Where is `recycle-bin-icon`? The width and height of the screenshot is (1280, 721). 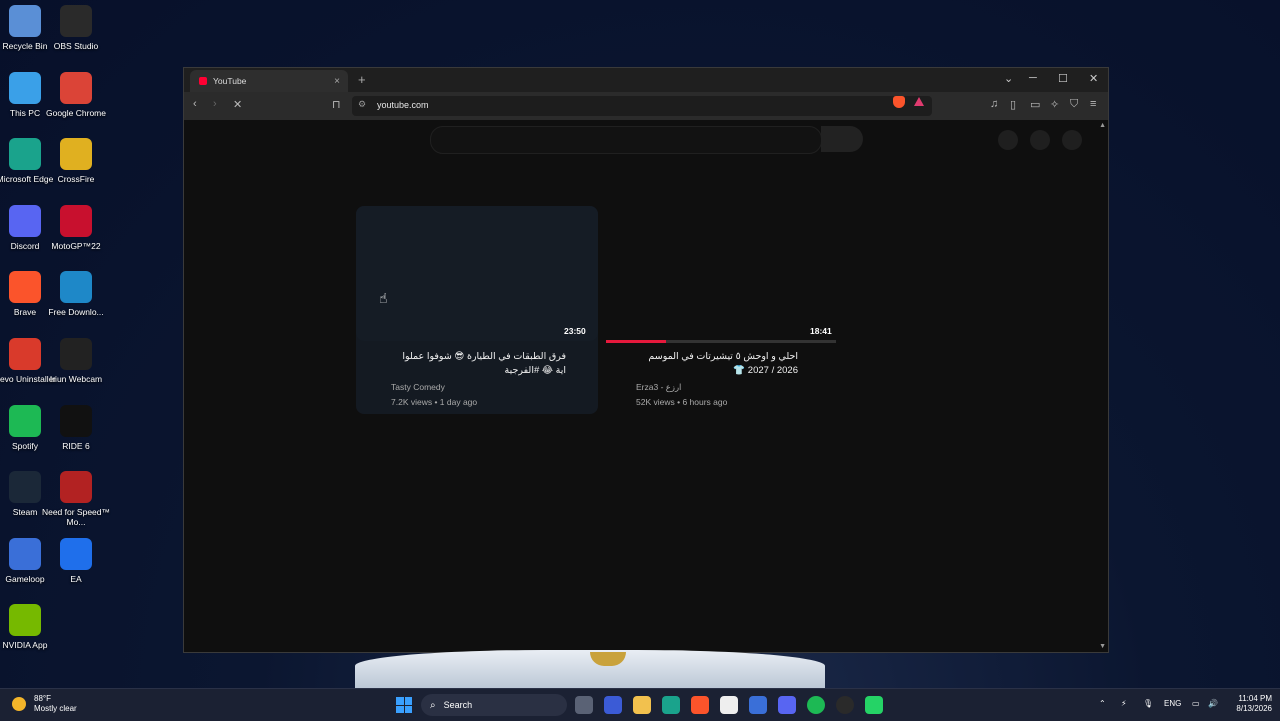 recycle-bin-icon is located at coordinates (25, 21).